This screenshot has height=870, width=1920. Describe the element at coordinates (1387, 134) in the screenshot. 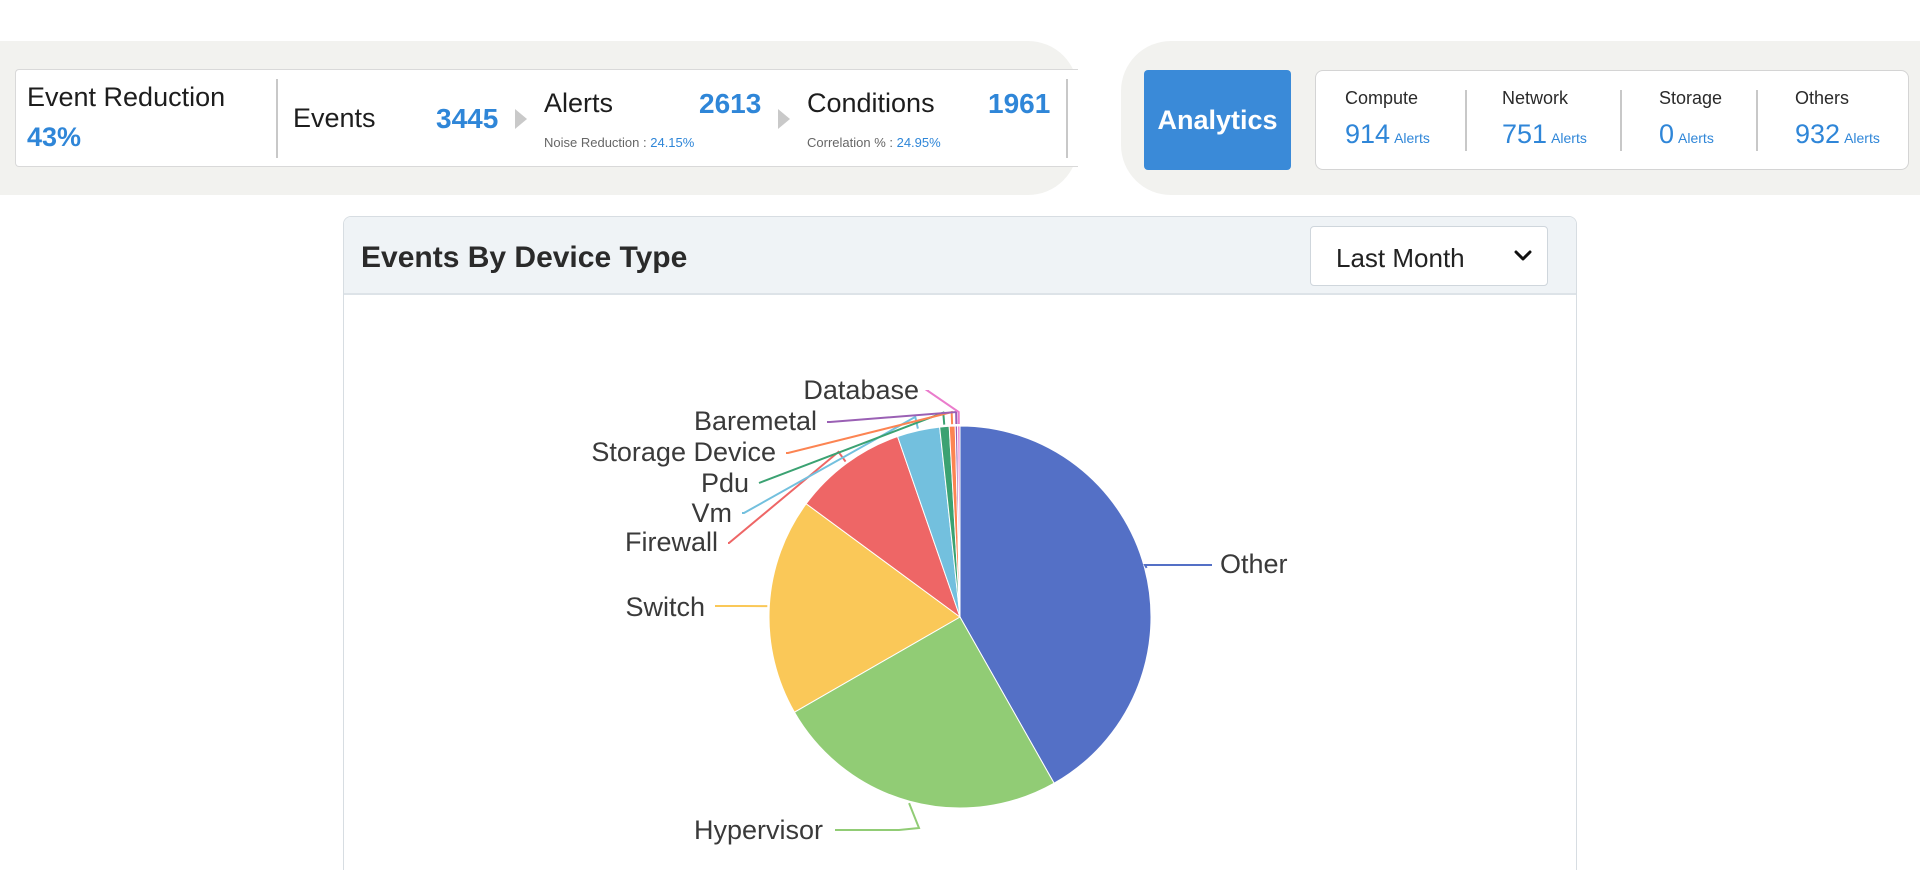

I see `category-count: 914 Alerts` at that location.